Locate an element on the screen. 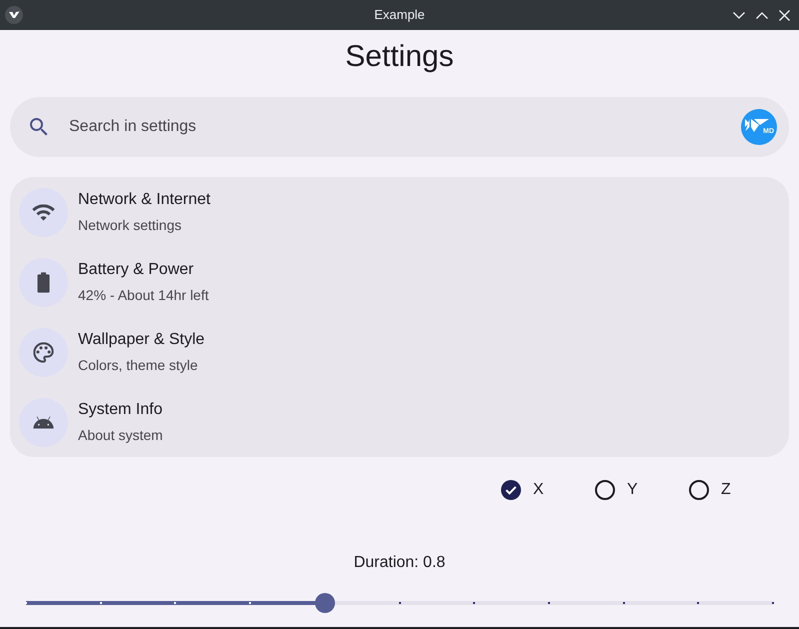  slider is located at coordinates (399, 603).